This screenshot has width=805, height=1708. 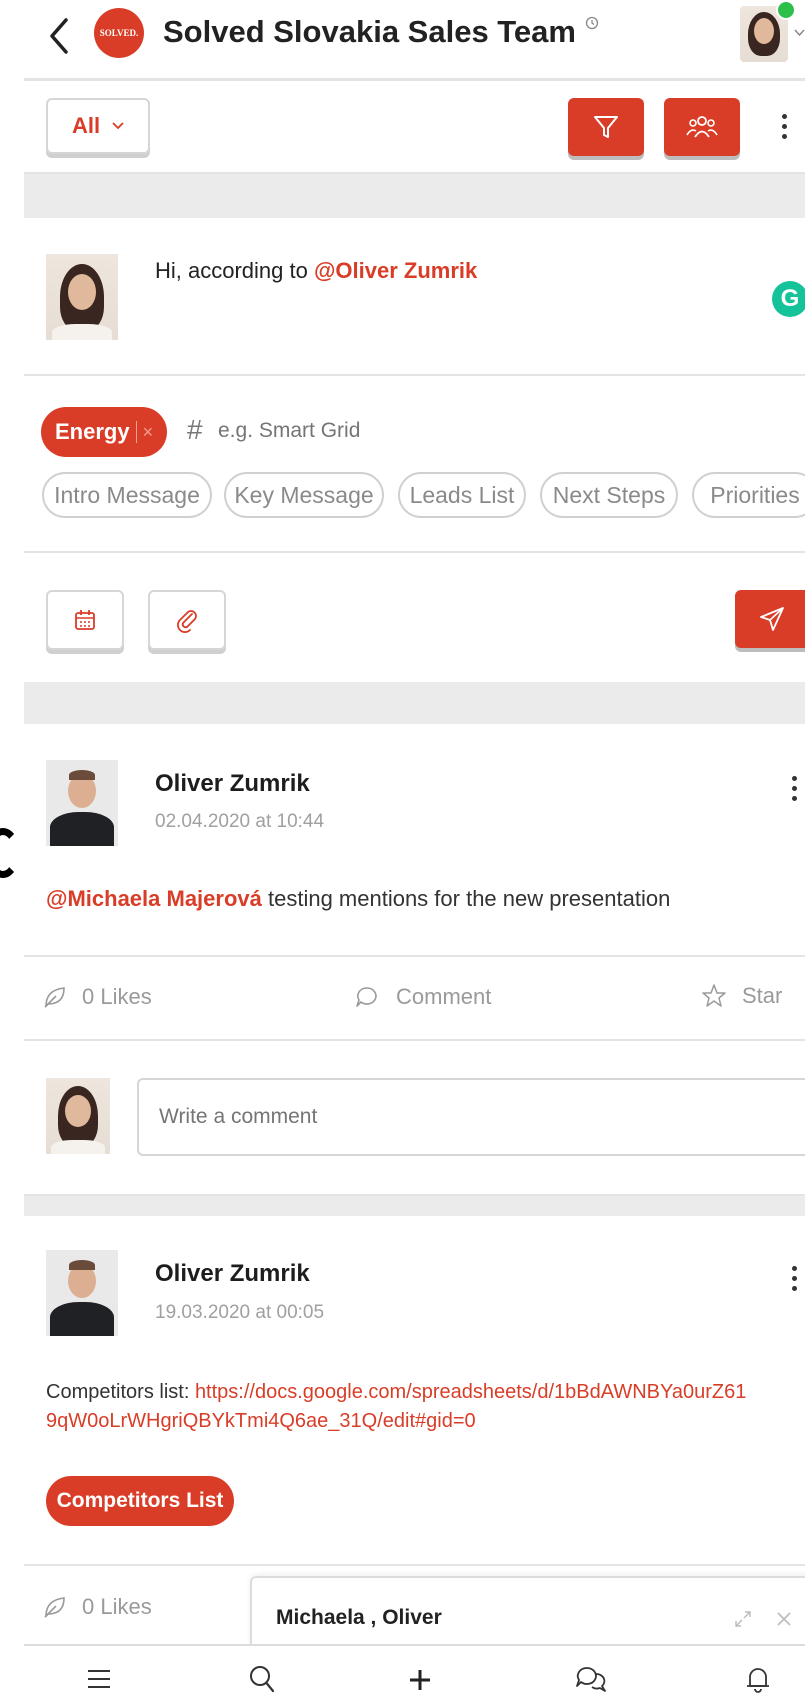 I want to click on post-timestamp: 02.04.2020 at 10:44, so click(x=240, y=821).